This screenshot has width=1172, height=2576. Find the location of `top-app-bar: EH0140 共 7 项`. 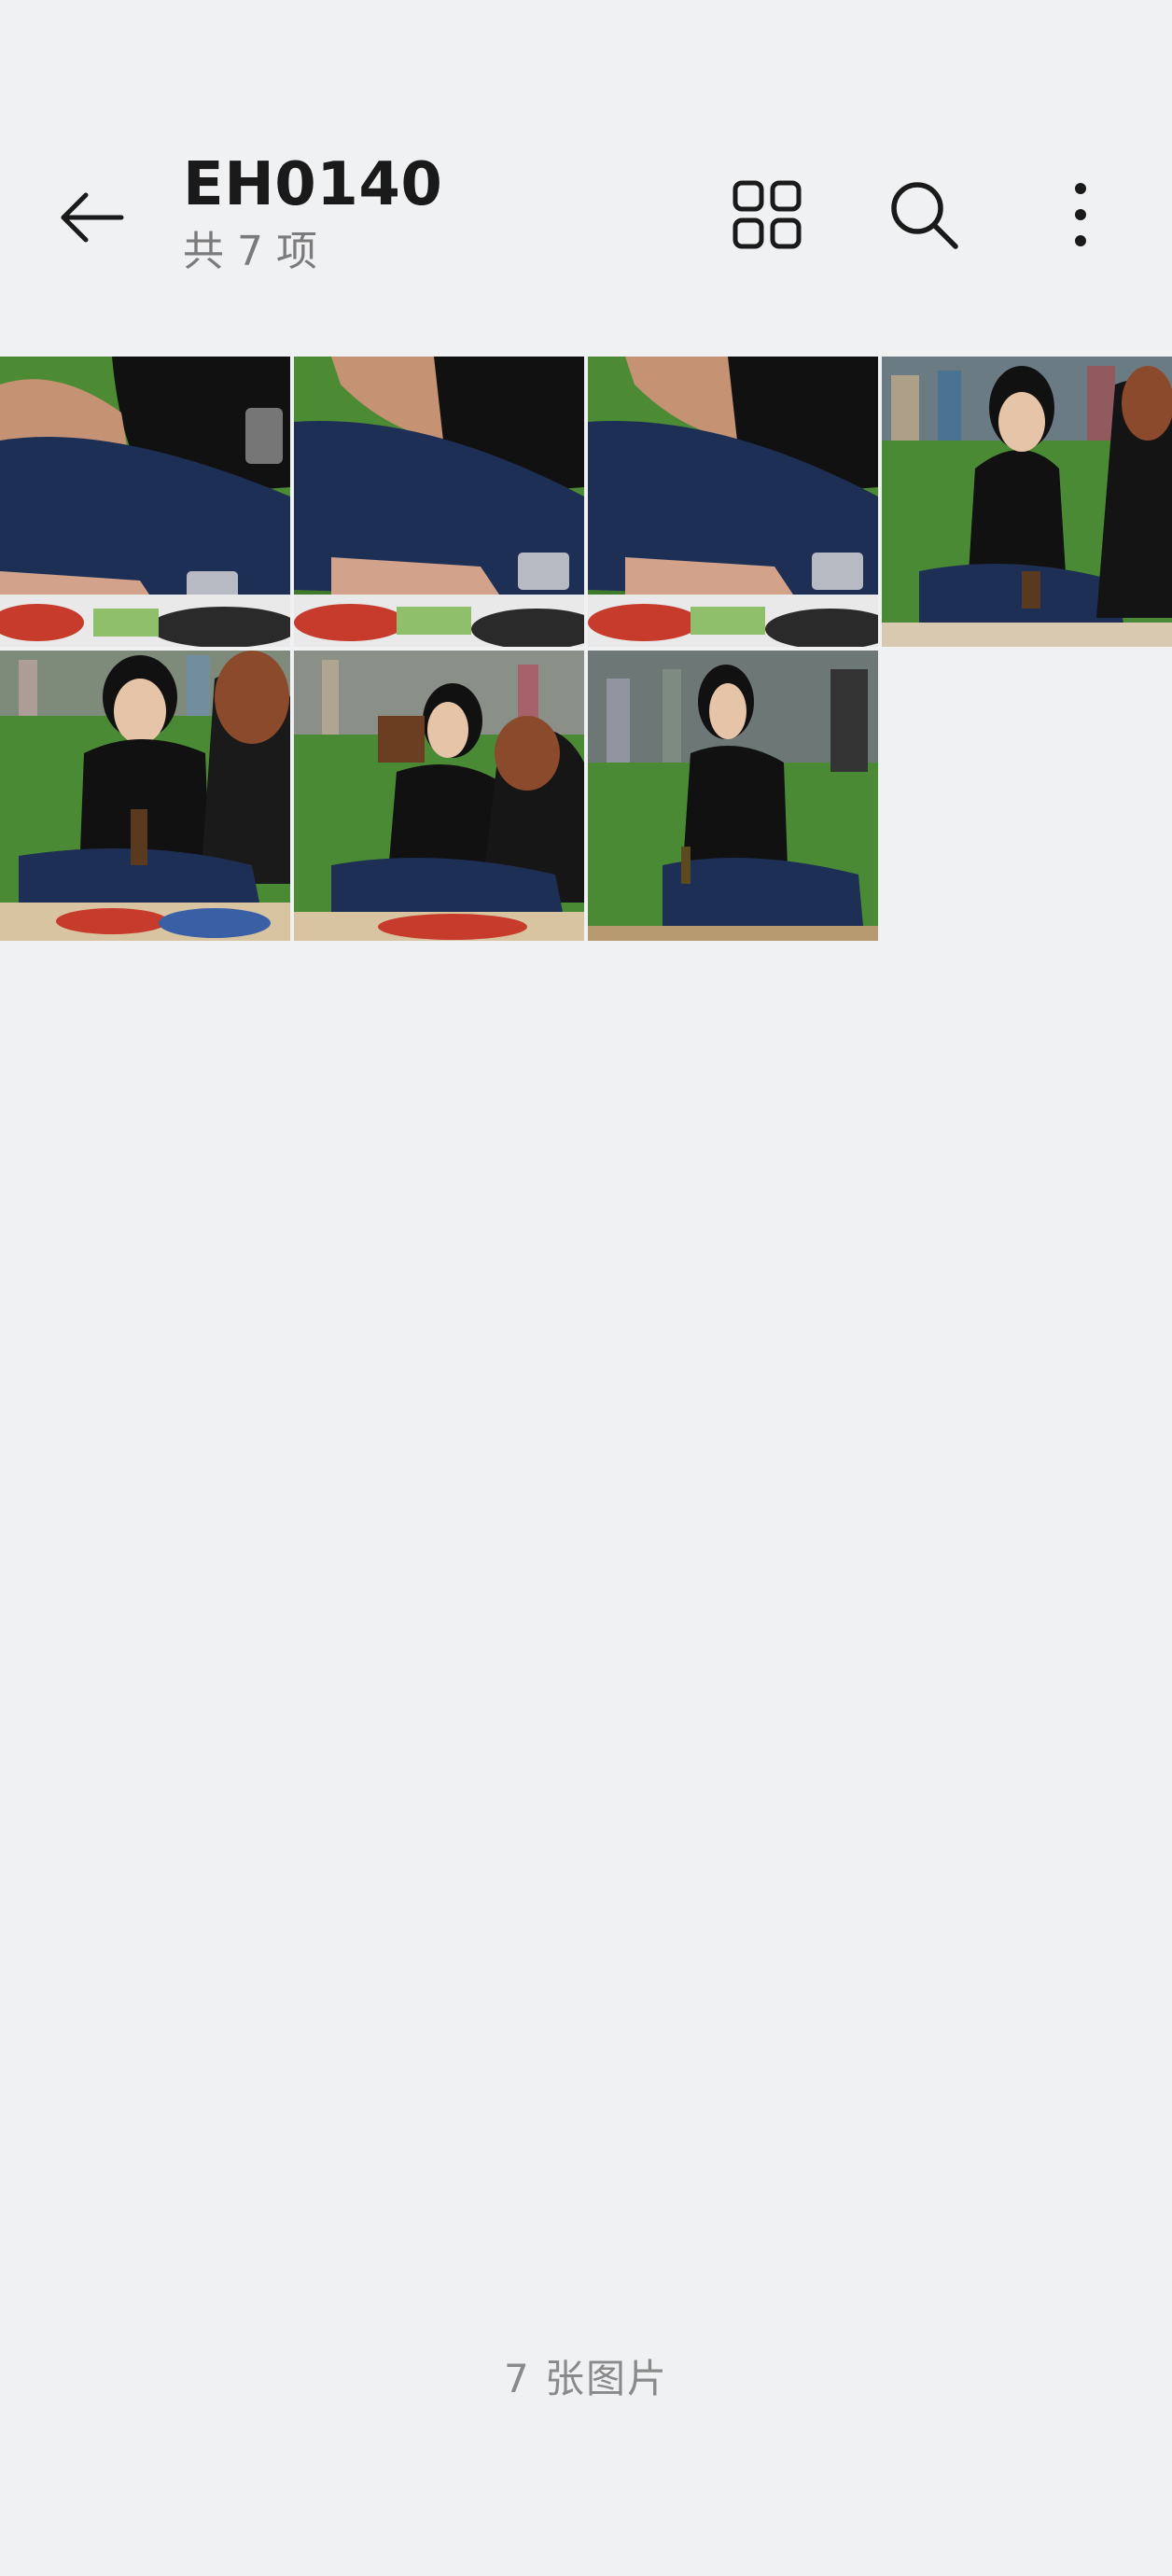

top-app-bar: EH0140 共 7 项 is located at coordinates (586, 177).